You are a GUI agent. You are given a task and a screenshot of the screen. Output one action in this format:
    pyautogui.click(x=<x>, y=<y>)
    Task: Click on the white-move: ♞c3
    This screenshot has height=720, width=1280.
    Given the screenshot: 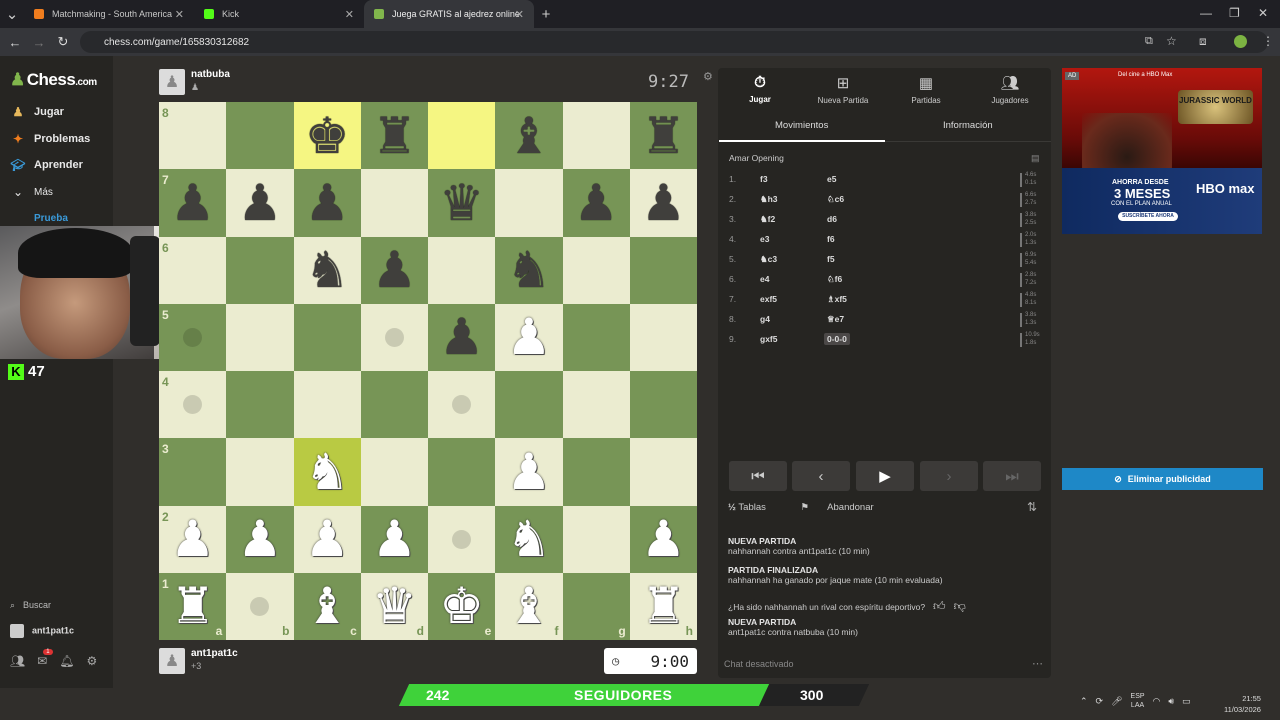 What is the action you would take?
    pyautogui.click(x=768, y=259)
    